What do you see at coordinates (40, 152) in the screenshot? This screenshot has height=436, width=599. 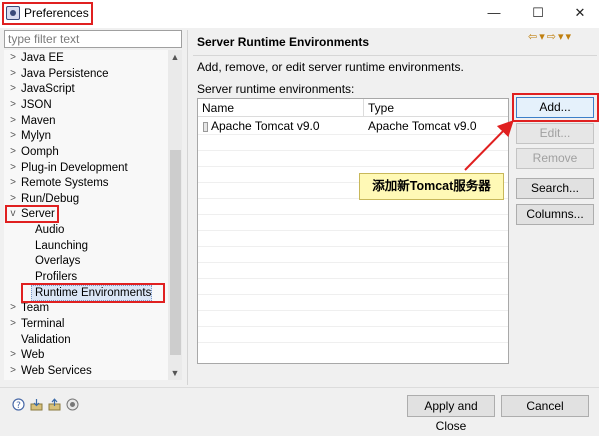 I see `tree-item-label: Oomph` at bounding box center [40, 152].